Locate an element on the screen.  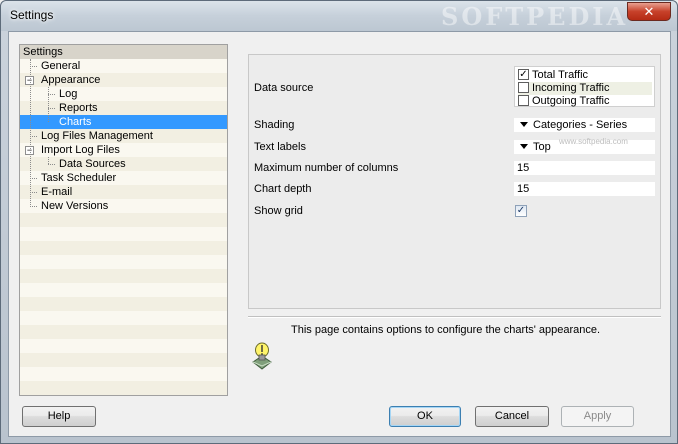
title-bar: Settings SOFTPEDIA ✕ is located at coordinates (339, 16).